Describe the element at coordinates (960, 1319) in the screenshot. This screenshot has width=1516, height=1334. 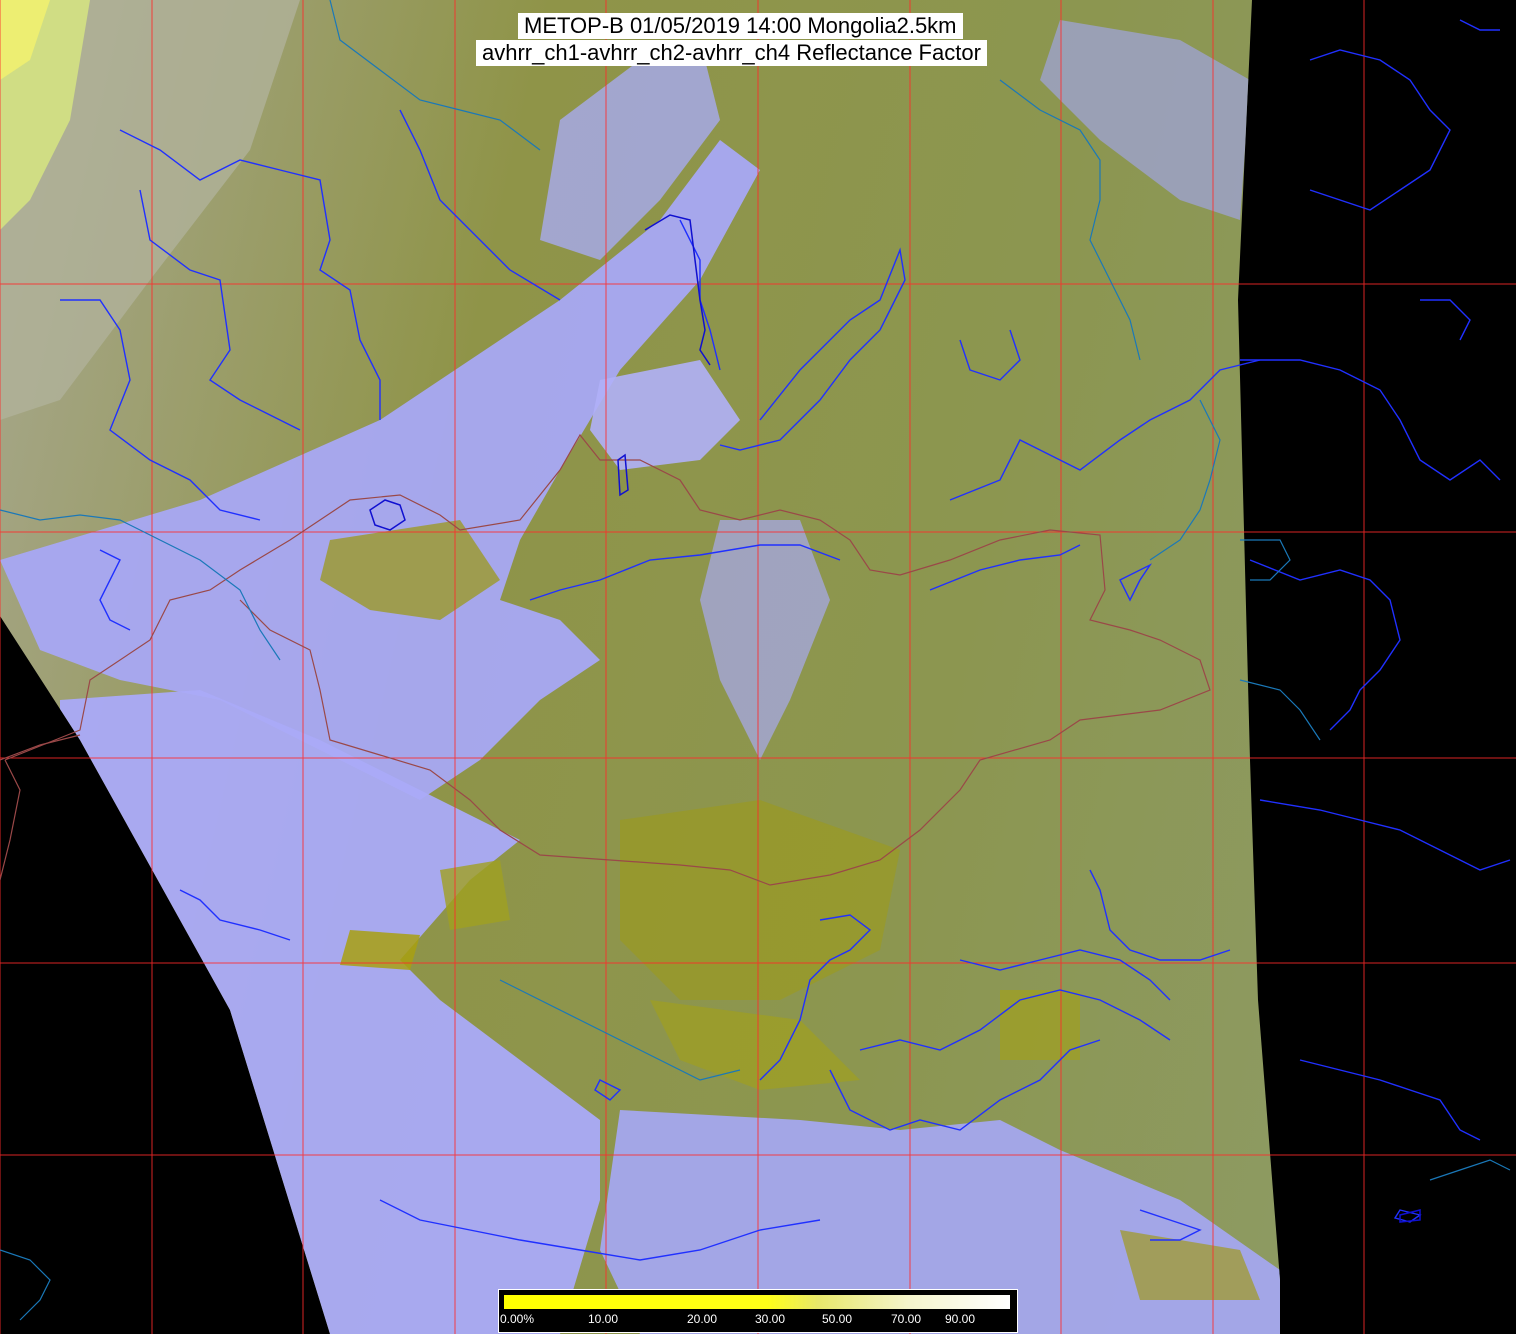
I see `legend-label-90: 90.00` at that location.